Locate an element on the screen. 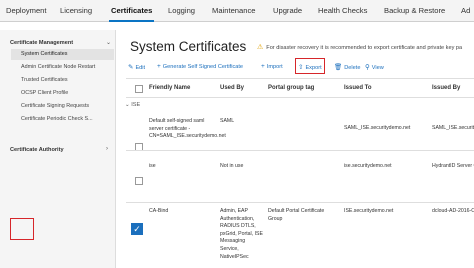  warning-icon: ⚠ is located at coordinates (260, 47).